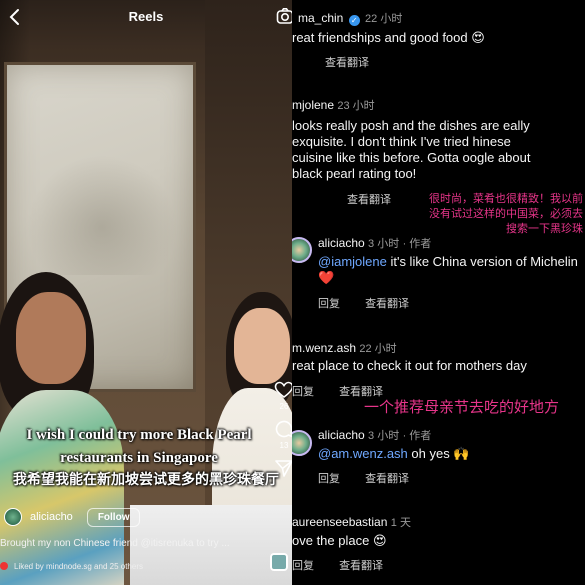  I want to click on share-action, so click(282, 468).